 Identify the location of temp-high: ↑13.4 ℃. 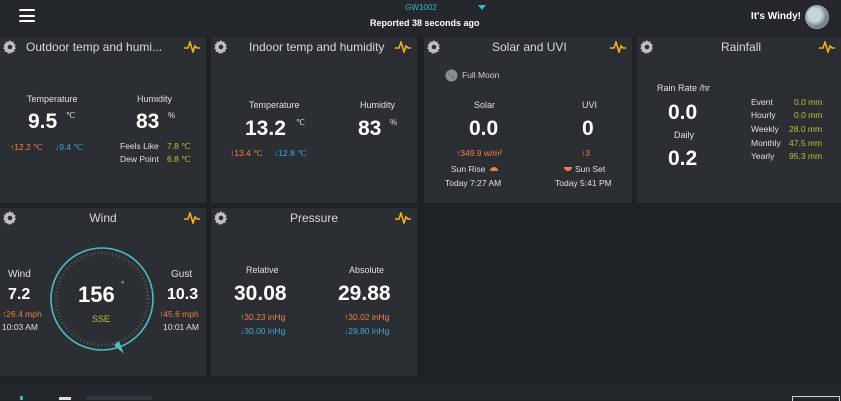
(246, 153).